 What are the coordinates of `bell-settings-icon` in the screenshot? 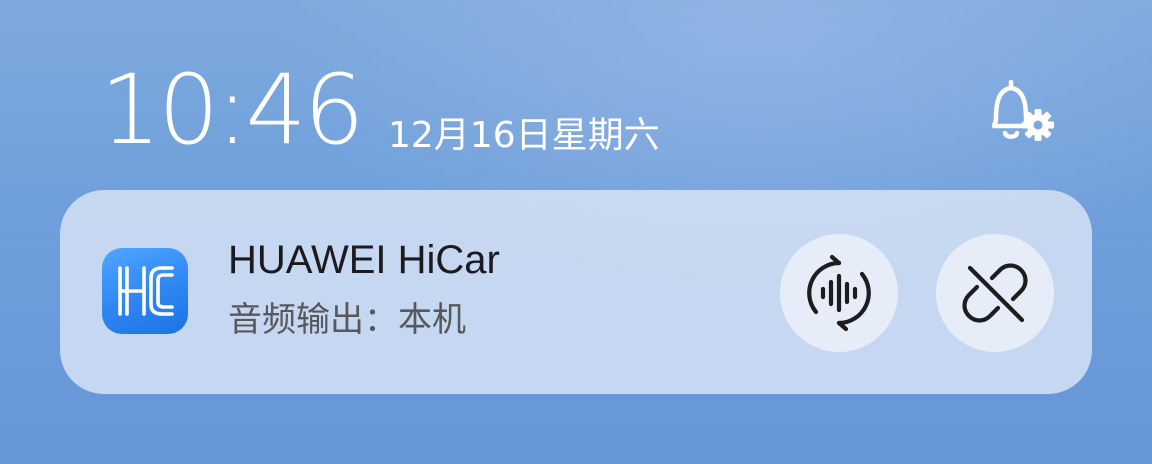 It's located at (1022, 110).